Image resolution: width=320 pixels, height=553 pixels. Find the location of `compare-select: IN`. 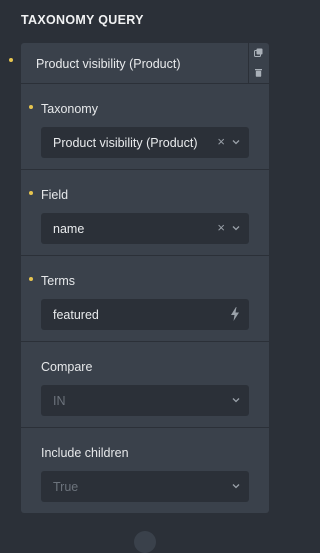

compare-select: IN is located at coordinates (145, 400).